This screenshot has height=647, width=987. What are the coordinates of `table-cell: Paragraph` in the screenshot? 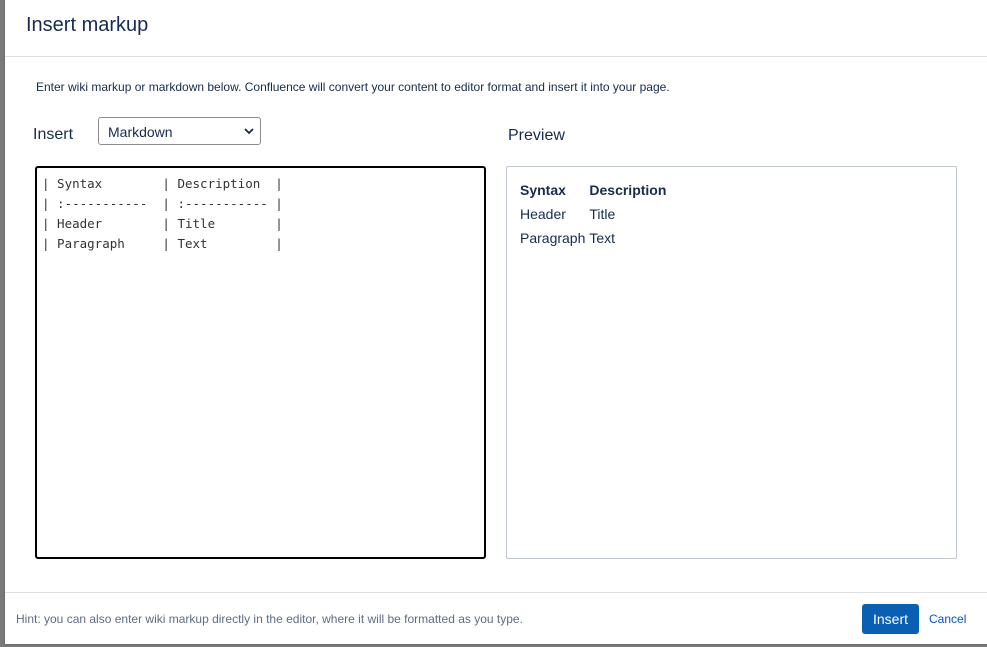 It's located at (553, 238).